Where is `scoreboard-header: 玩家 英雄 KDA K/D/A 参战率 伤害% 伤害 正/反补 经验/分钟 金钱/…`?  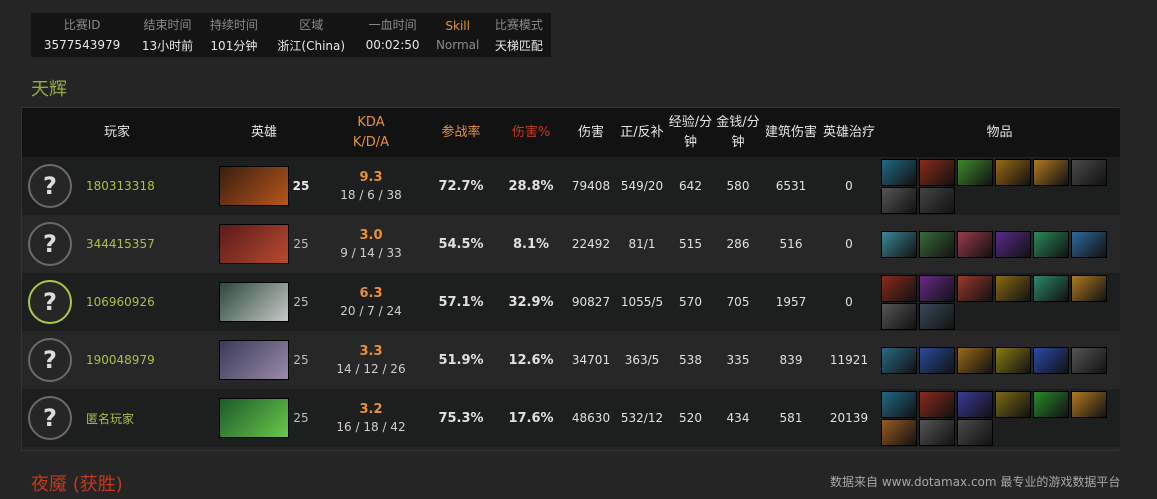
scoreboard-header: 玩家 英雄 KDA K/D/A 参战率 伤害% 伤害 正/反补 经验/分钟 金钱/… is located at coordinates (571, 132).